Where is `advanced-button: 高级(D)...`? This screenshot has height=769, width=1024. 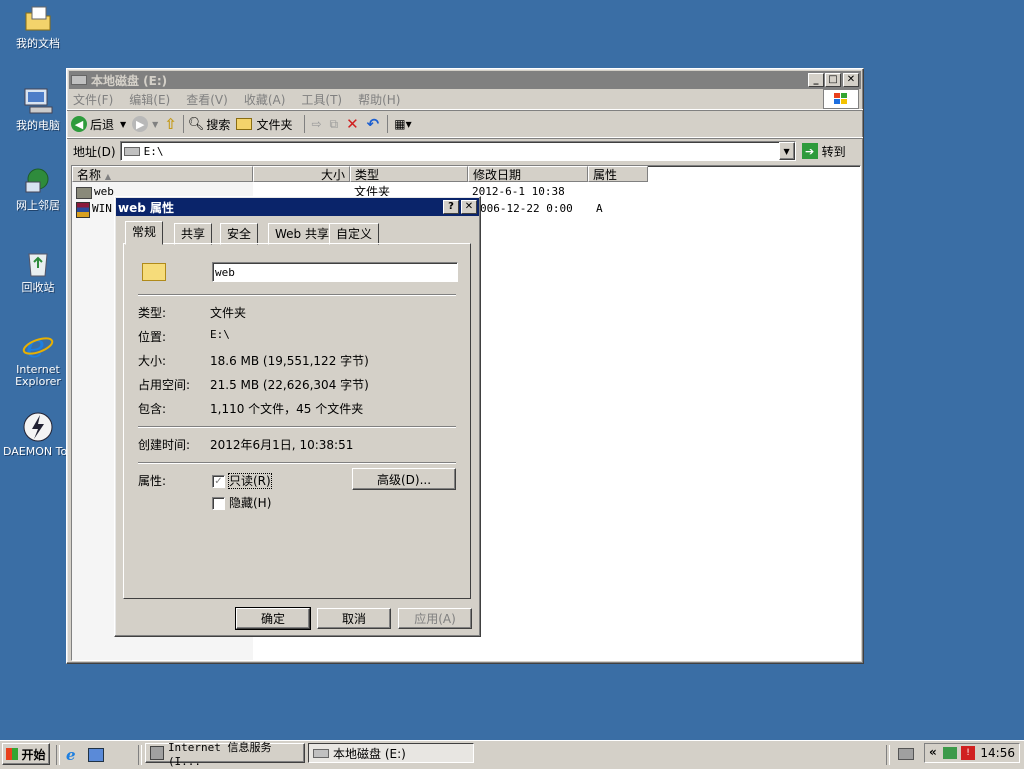
advanced-button: 高级(D)... is located at coordinates (404, 479).